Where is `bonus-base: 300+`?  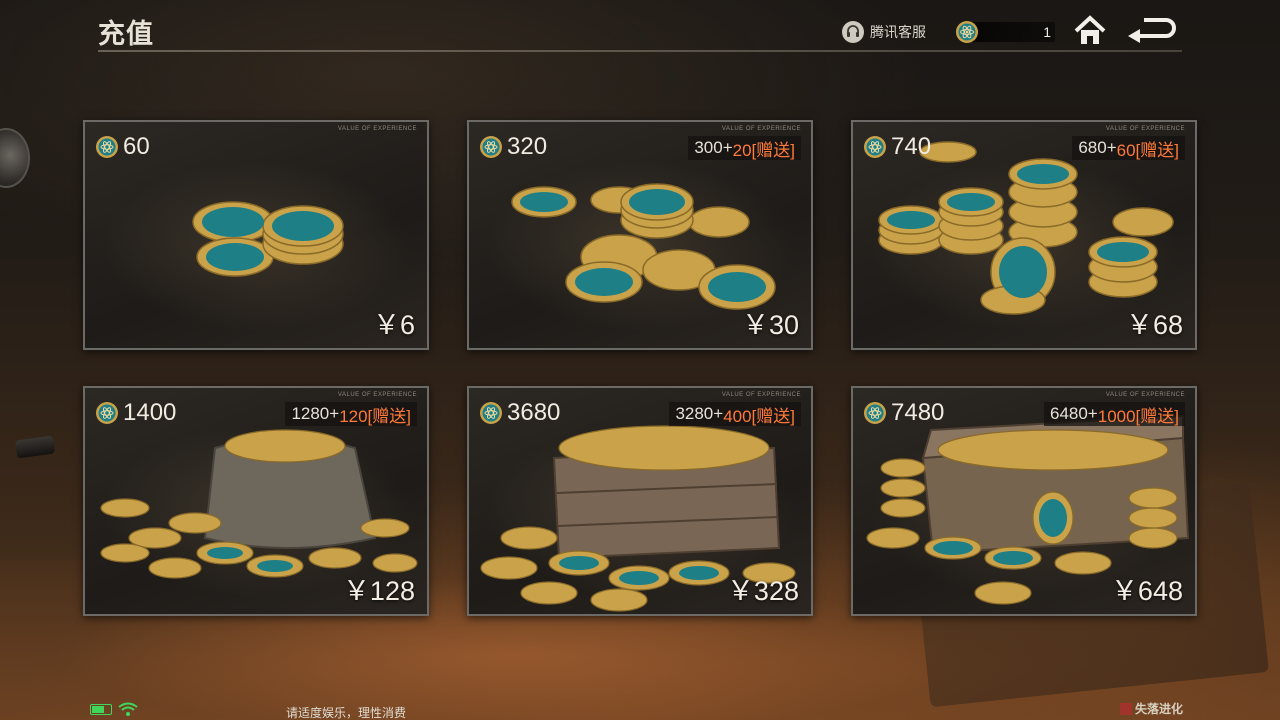
bonus-base: 300+ is located at coordinates (713, 147).